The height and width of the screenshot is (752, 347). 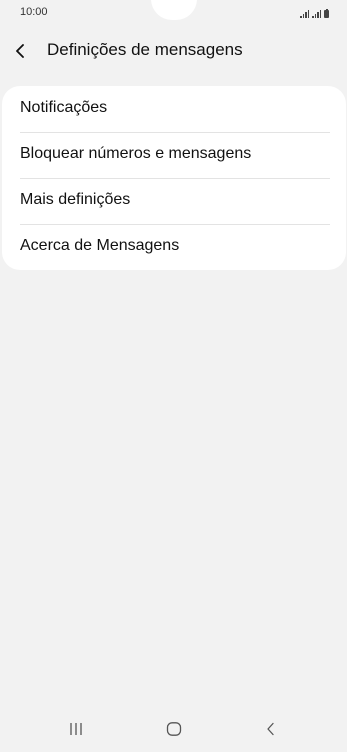 I want to click on camera-notch, so click(x=174, y=10).